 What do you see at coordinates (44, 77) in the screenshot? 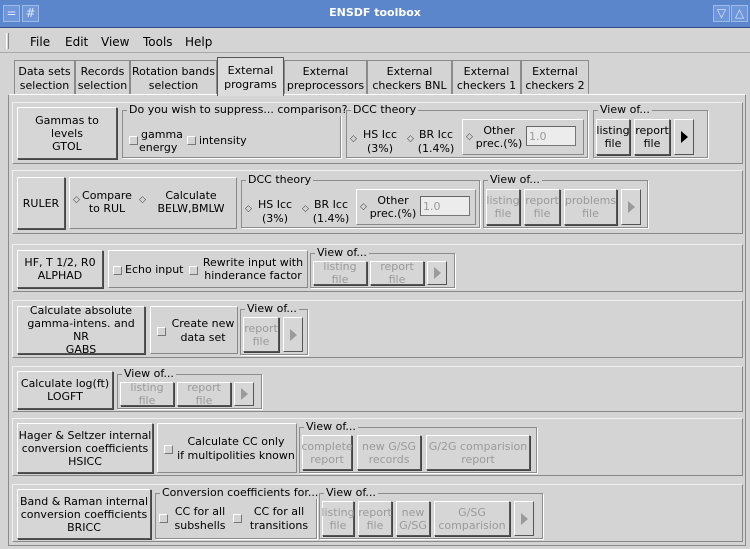
I see `tab-data-sets-selection: Data sets selection` at bounding box center [44, 77].